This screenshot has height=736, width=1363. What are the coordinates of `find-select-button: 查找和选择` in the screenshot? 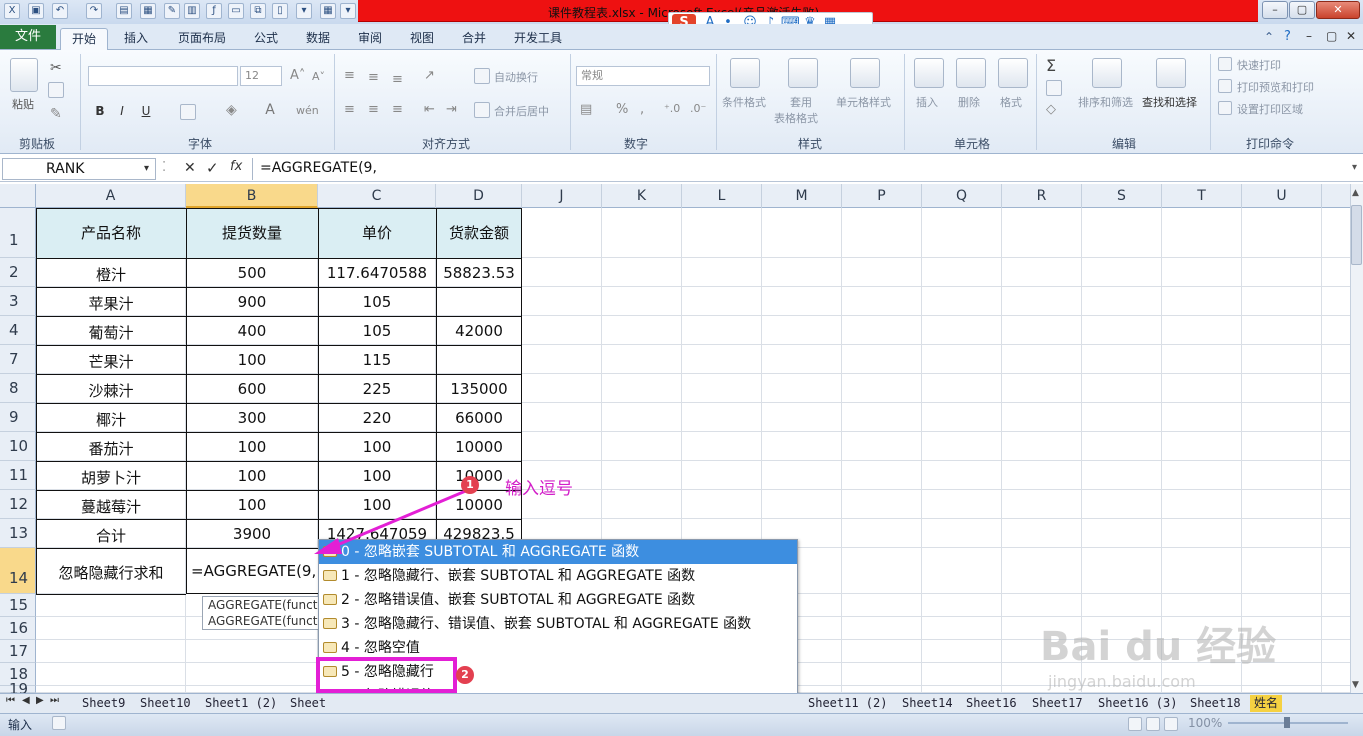 It's located at (1169, 102).